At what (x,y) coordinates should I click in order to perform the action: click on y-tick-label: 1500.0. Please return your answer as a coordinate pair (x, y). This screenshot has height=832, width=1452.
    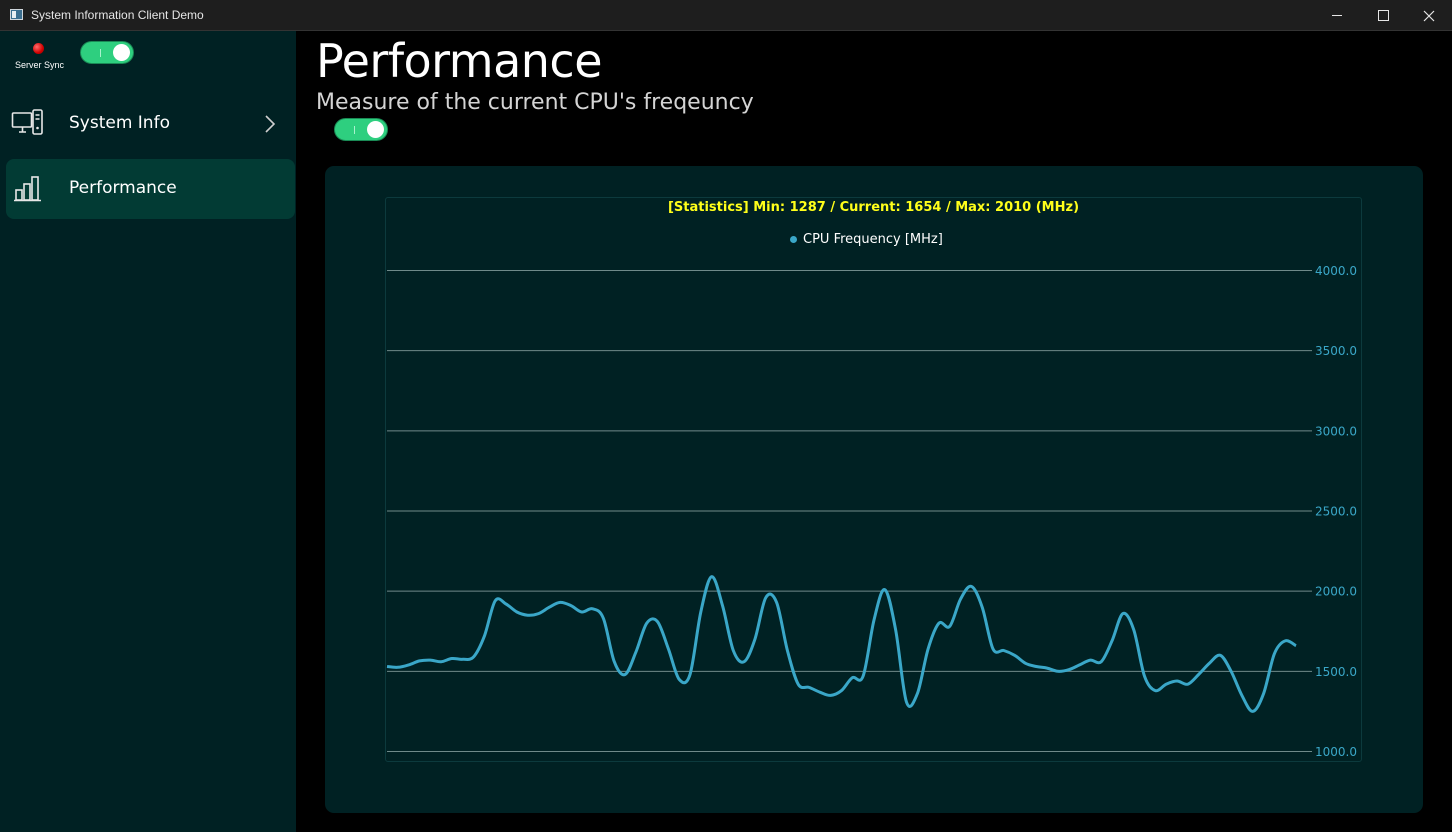
    Looking at the image, I should click on (1336, 672).